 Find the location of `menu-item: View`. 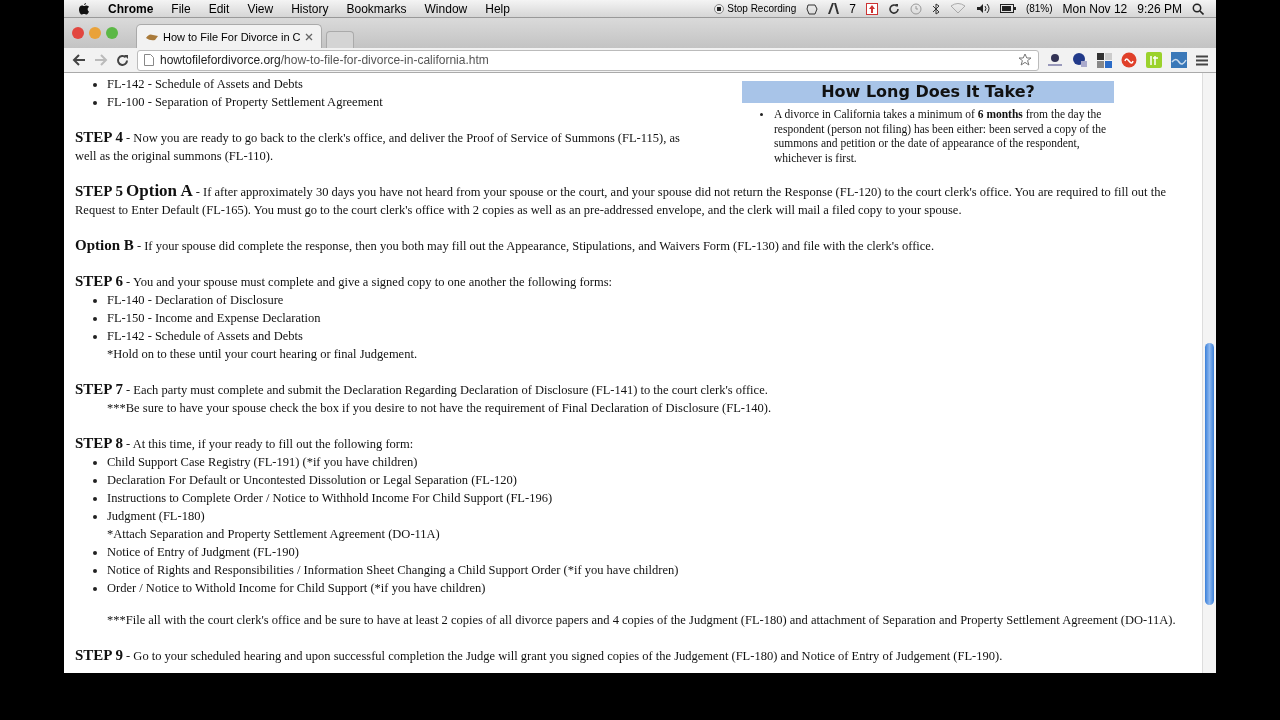

menu-item: View is located at coordinates (260, 8).